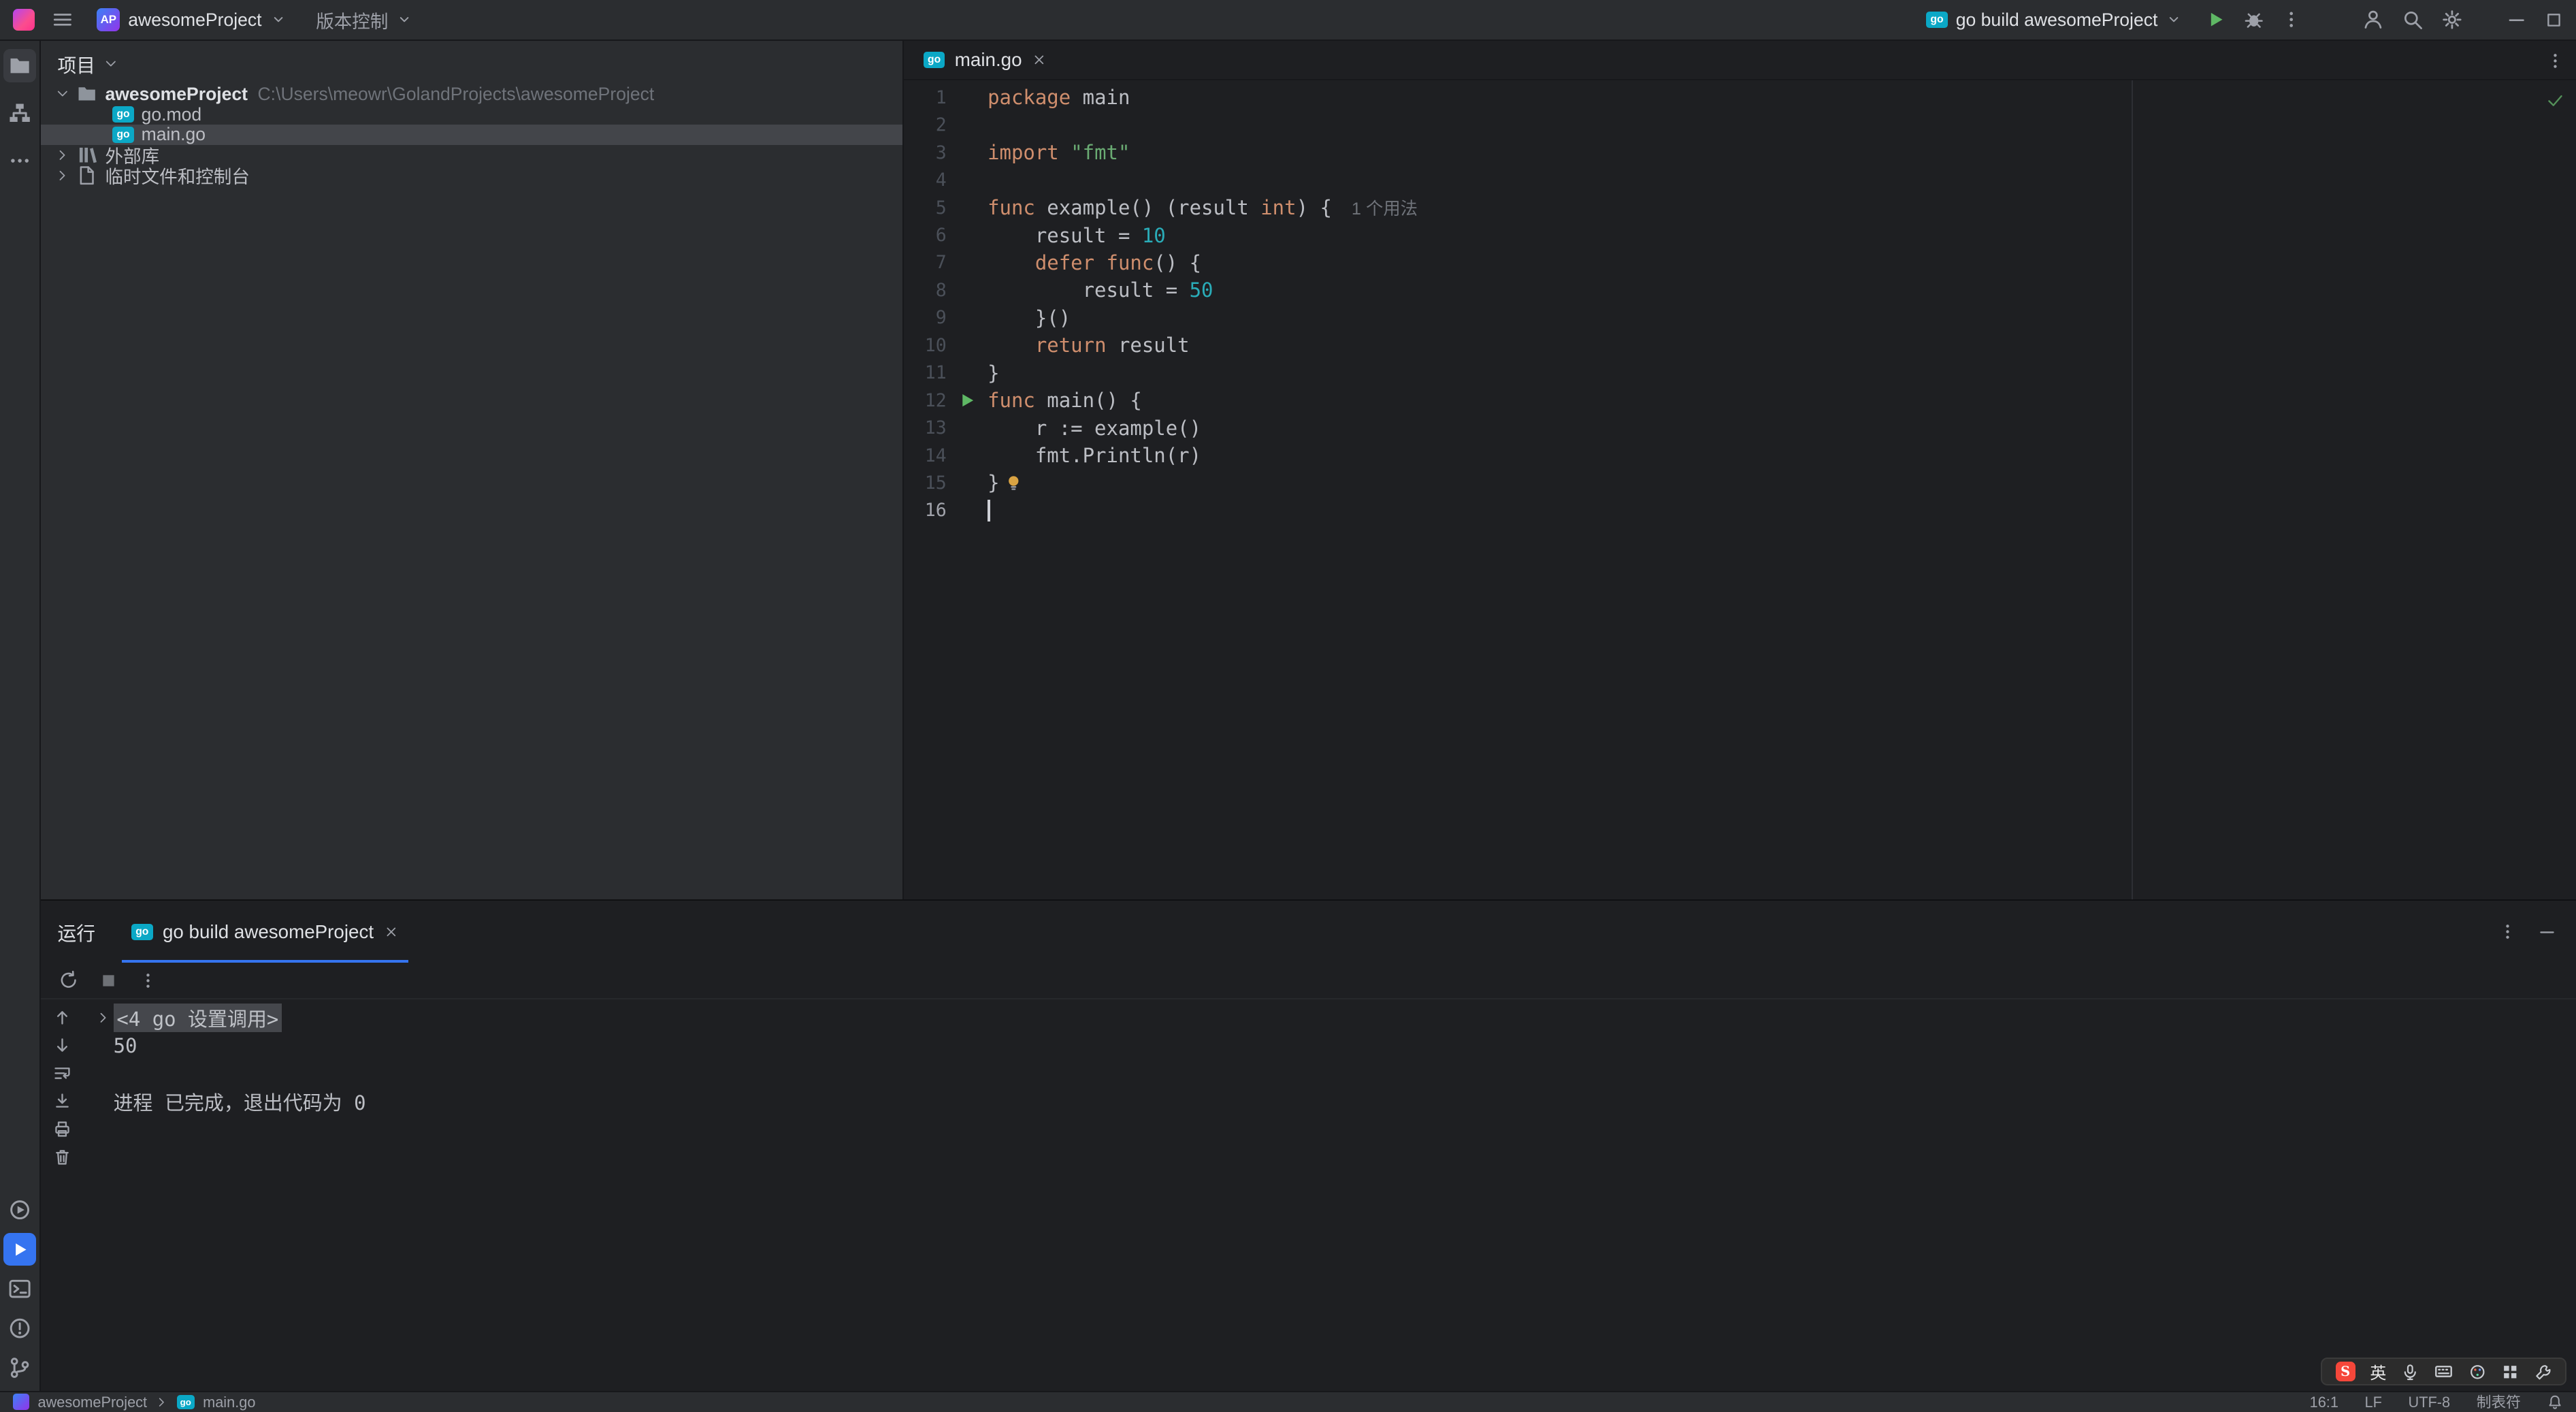 This screenshot has width=2576, height=1412. I want to click on run-configuration-selector: go build awesomeProject, so click(2054, 20).